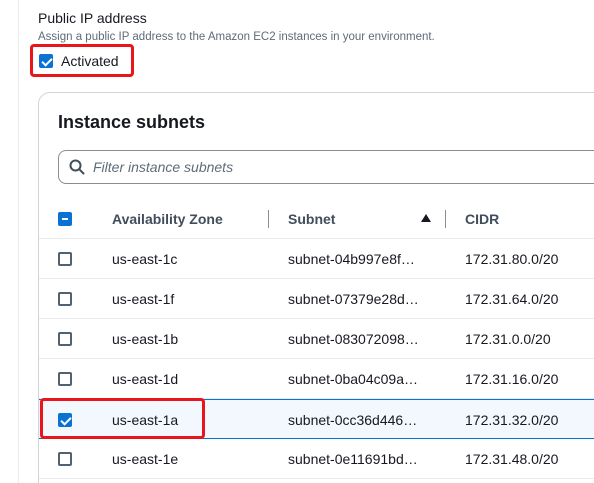 Image resolution: width=594 pixels, height=483 pixels. What do you see at coordinates (18, 241) in the screenshot?
I see `left-divider` at bounding box center [18, 241].